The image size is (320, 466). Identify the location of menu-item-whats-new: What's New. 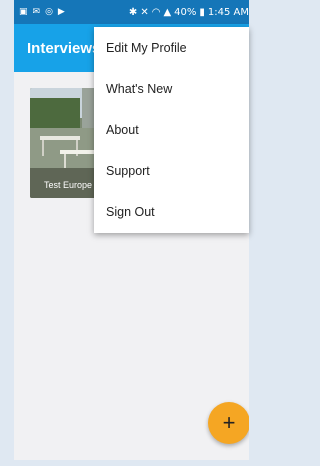
(171, 88).